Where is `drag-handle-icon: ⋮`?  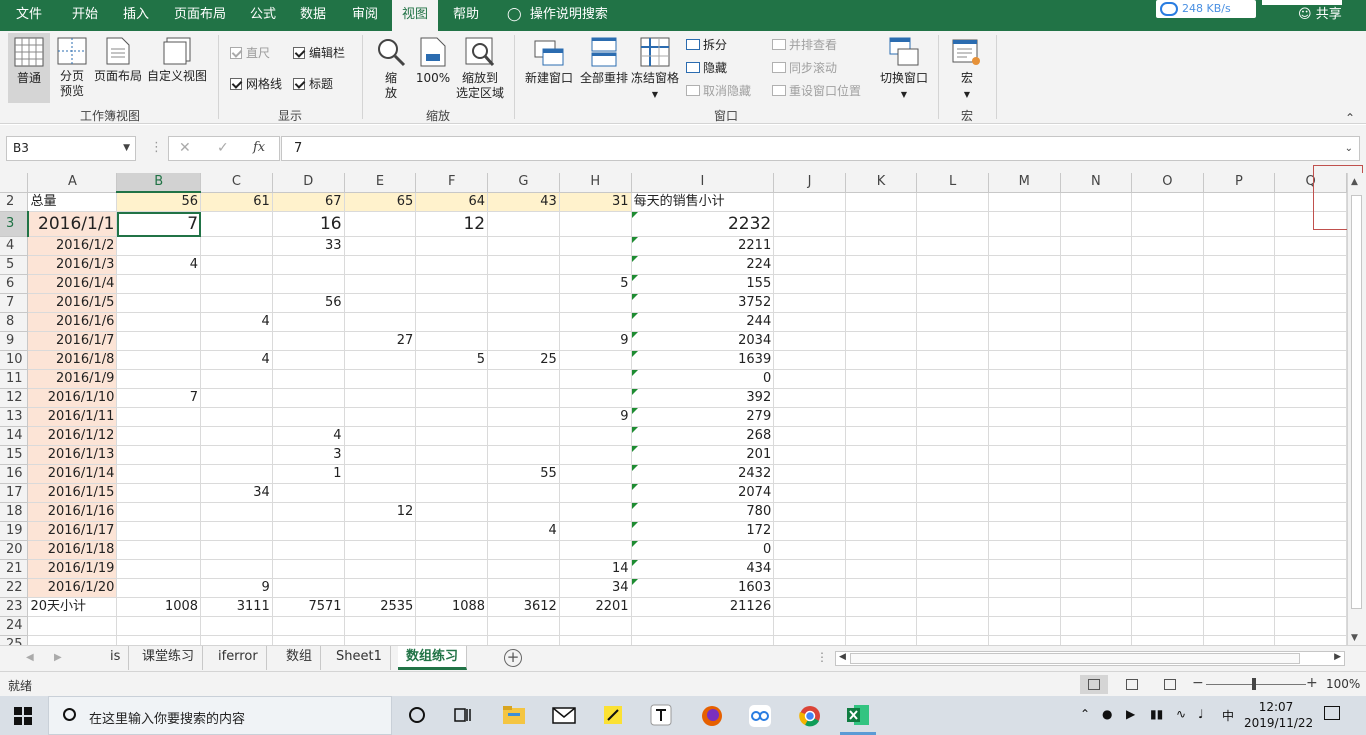 drag-handle-icon: ⋮ is located at coordinates (156, 147).